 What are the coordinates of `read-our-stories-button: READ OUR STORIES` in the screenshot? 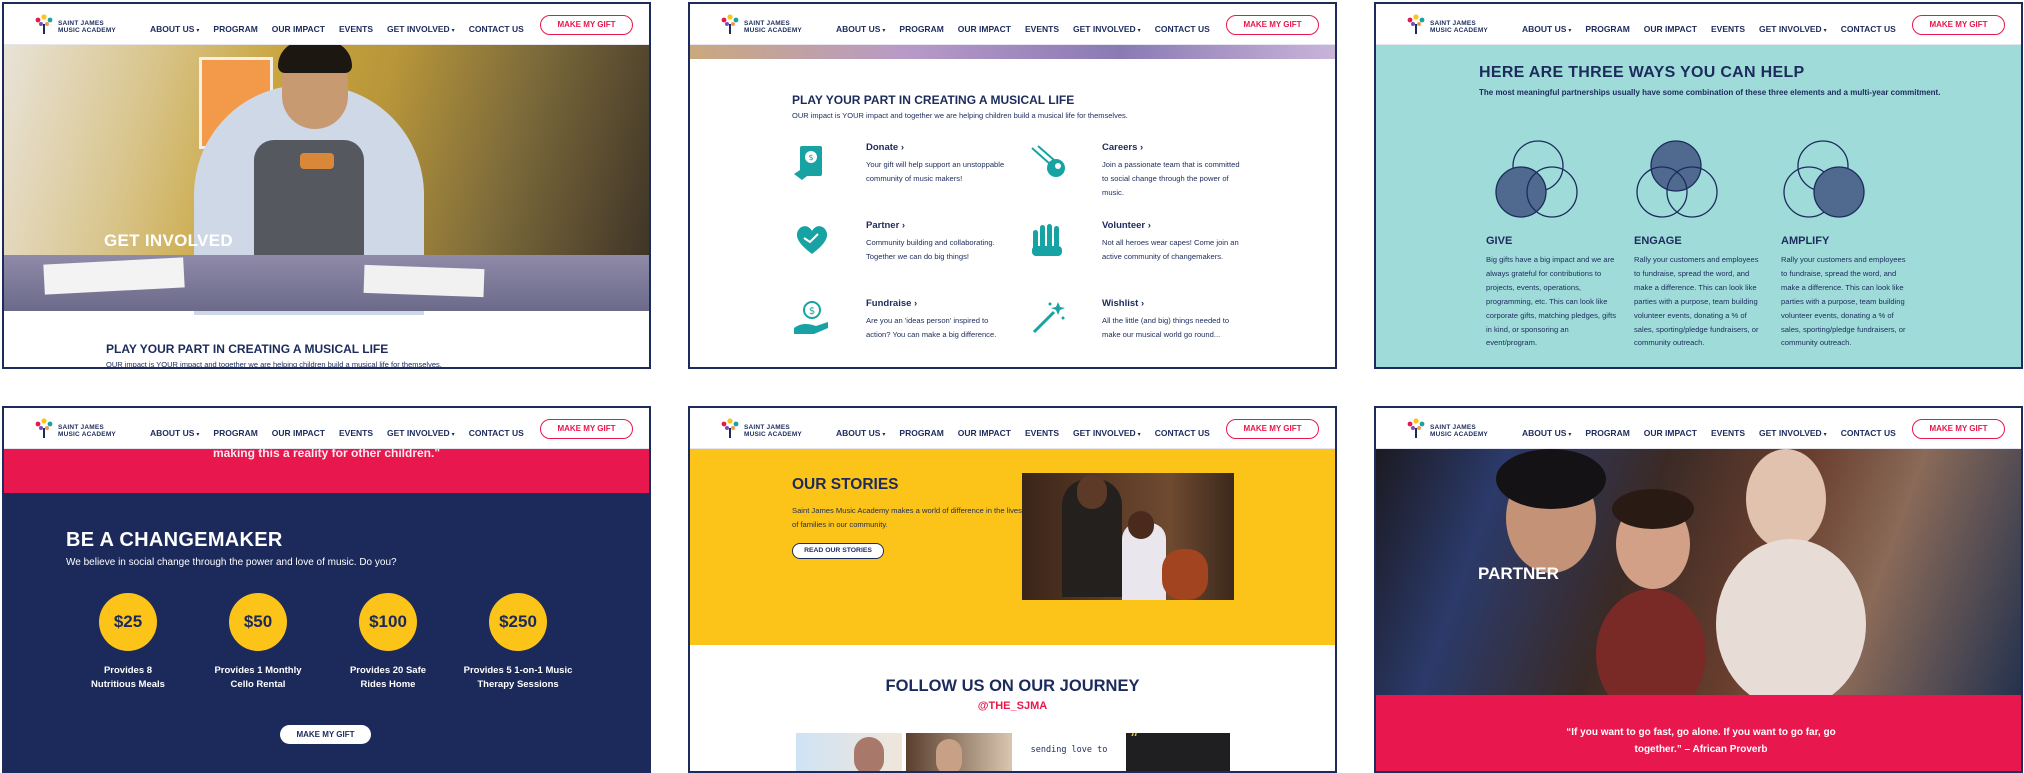 It's located at (838, 551).